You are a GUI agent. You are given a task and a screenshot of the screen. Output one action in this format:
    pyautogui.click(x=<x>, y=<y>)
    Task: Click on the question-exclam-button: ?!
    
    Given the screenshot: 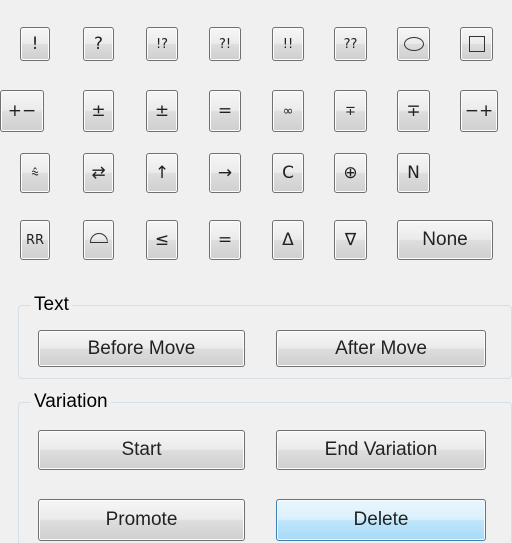 What is the action you would take?
    pyautogui.click(x=225, y=44)
    